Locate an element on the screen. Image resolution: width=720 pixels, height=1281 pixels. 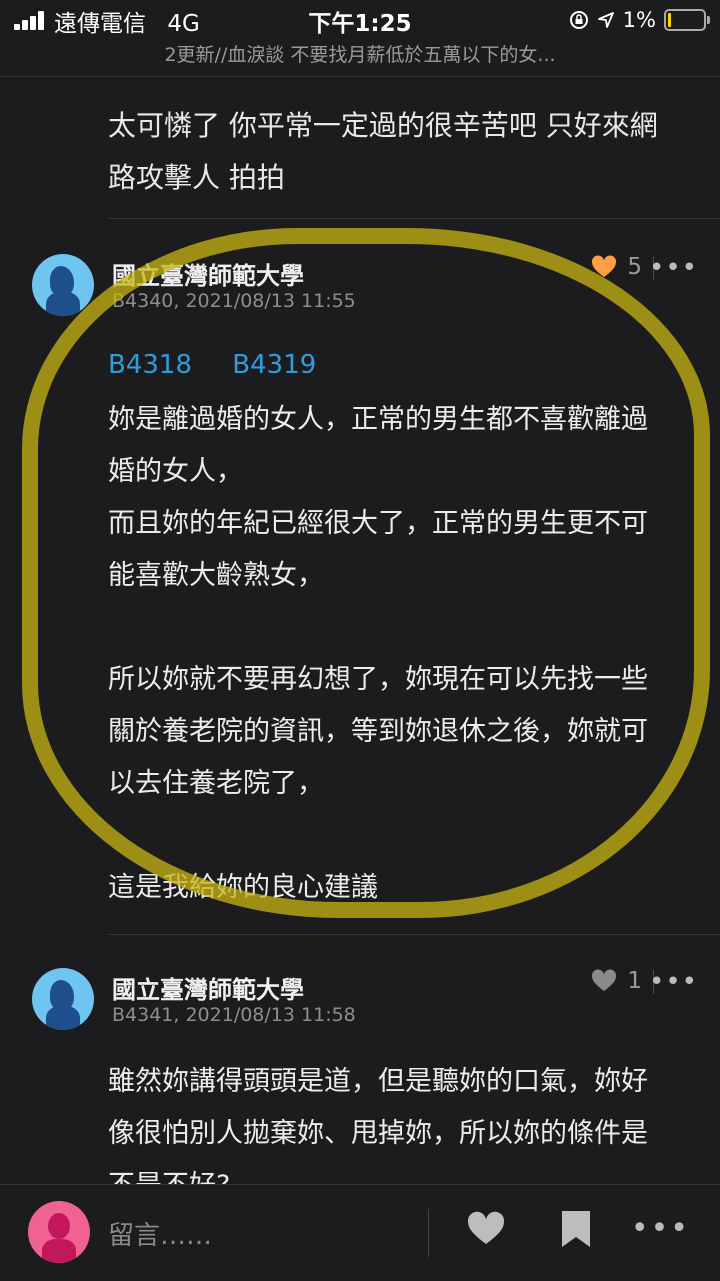
previous-comment-line: 路攻擊人 拍拍 is located at coordinates (196, 177).